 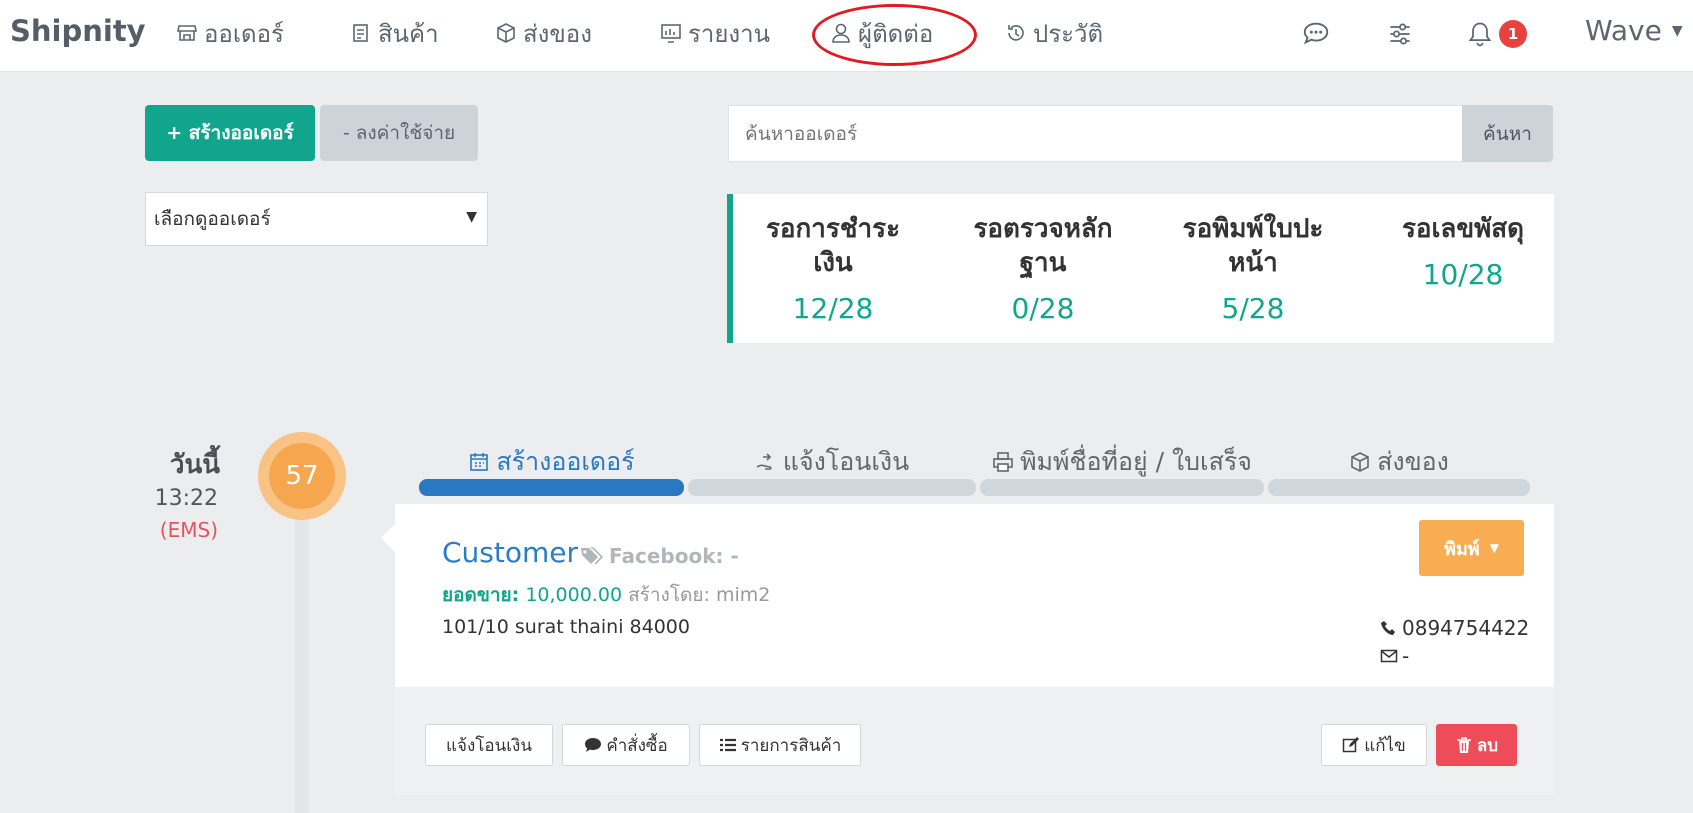 I want to click on nav-reports: รายงาน, so click(x=715, y=33).